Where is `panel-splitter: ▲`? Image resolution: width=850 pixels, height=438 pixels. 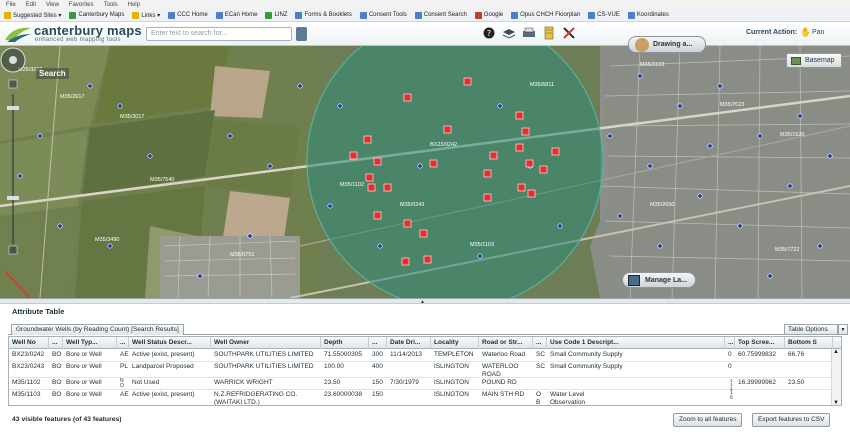
panel-splitter: ▲ is located at coordinates (425, 301).